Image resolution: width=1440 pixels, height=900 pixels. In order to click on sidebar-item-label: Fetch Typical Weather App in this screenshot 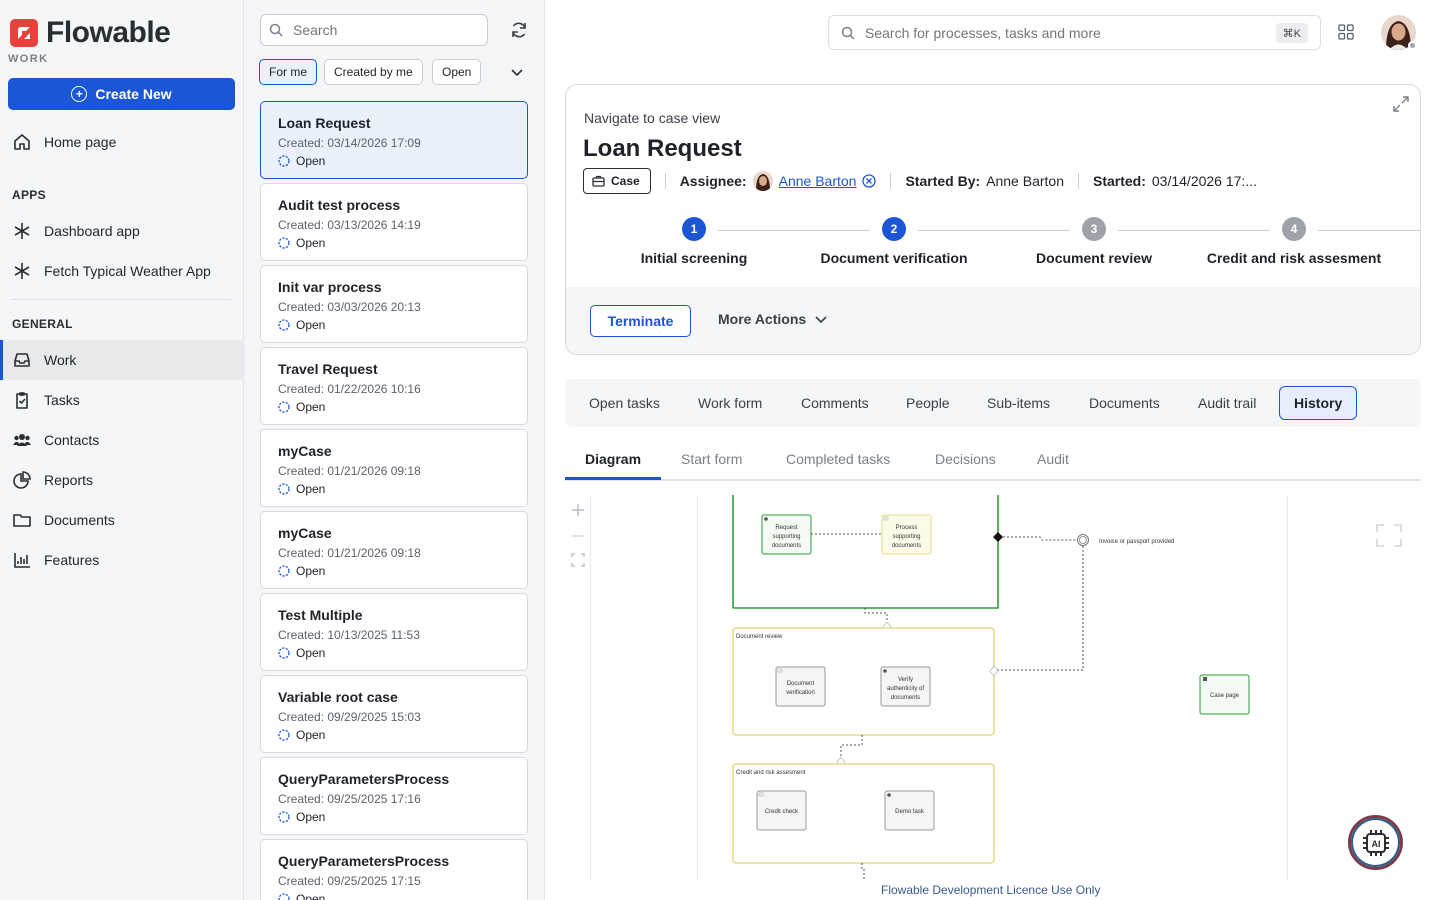, I will do `click(127, 271)`.